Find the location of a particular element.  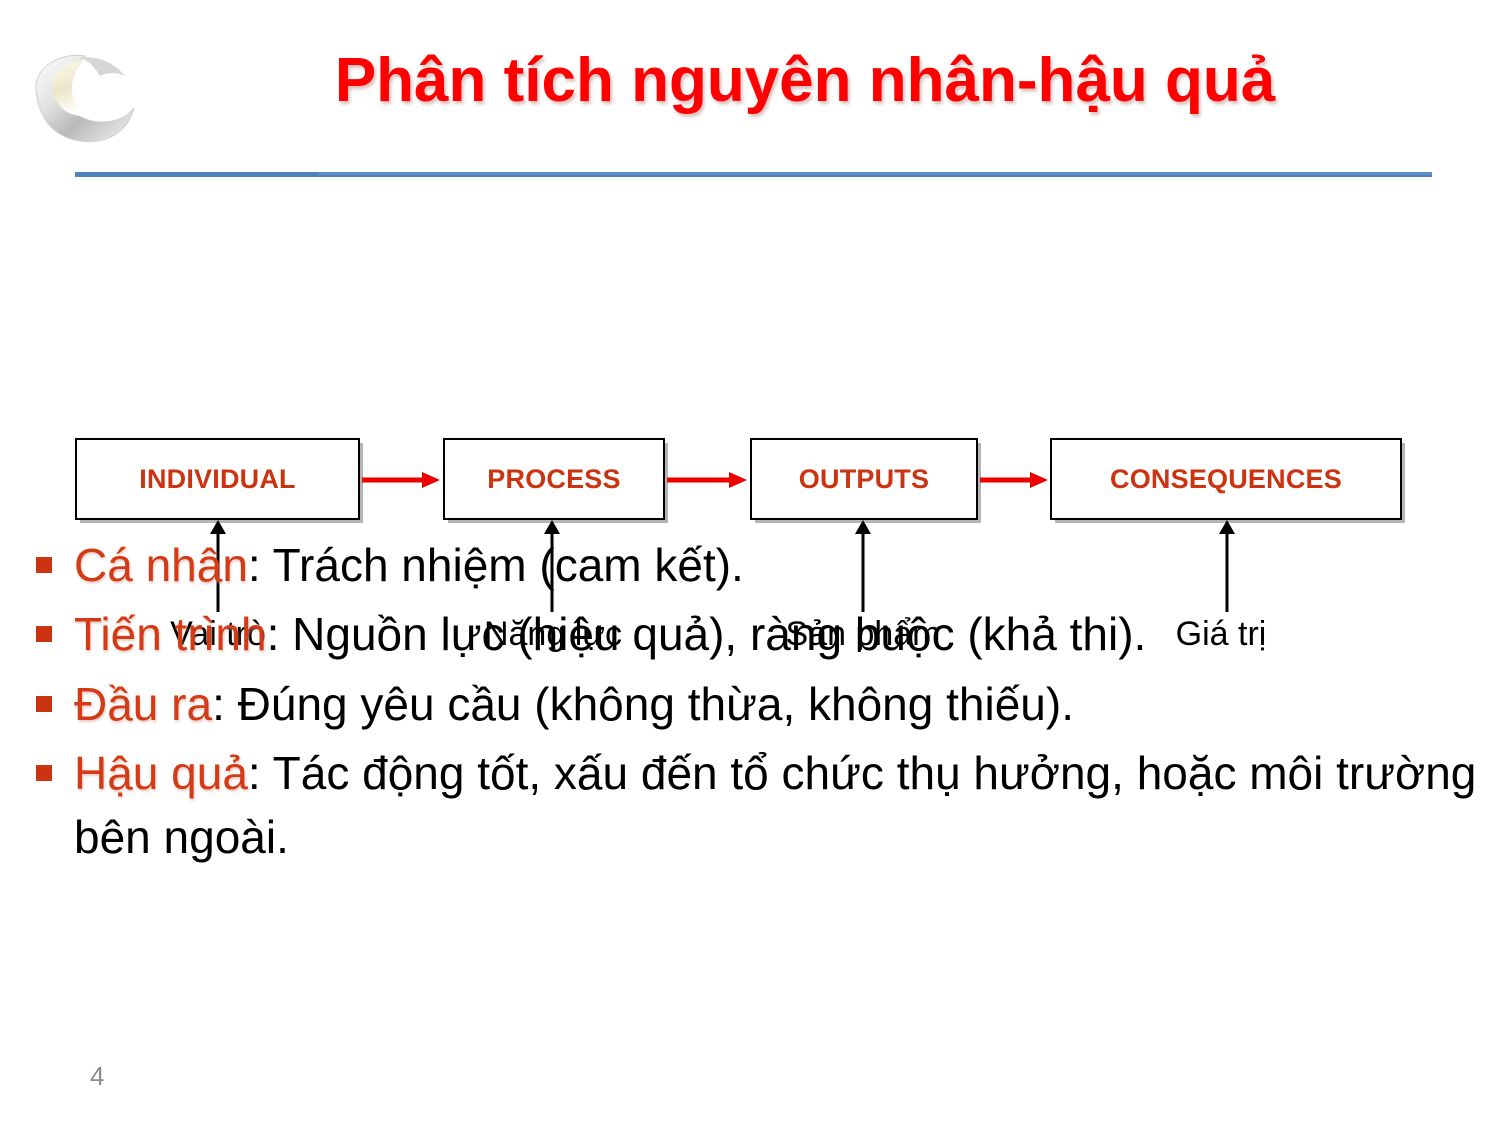

flow-box-label: CONSEQUENCES is located at coordinates (1226, 478).